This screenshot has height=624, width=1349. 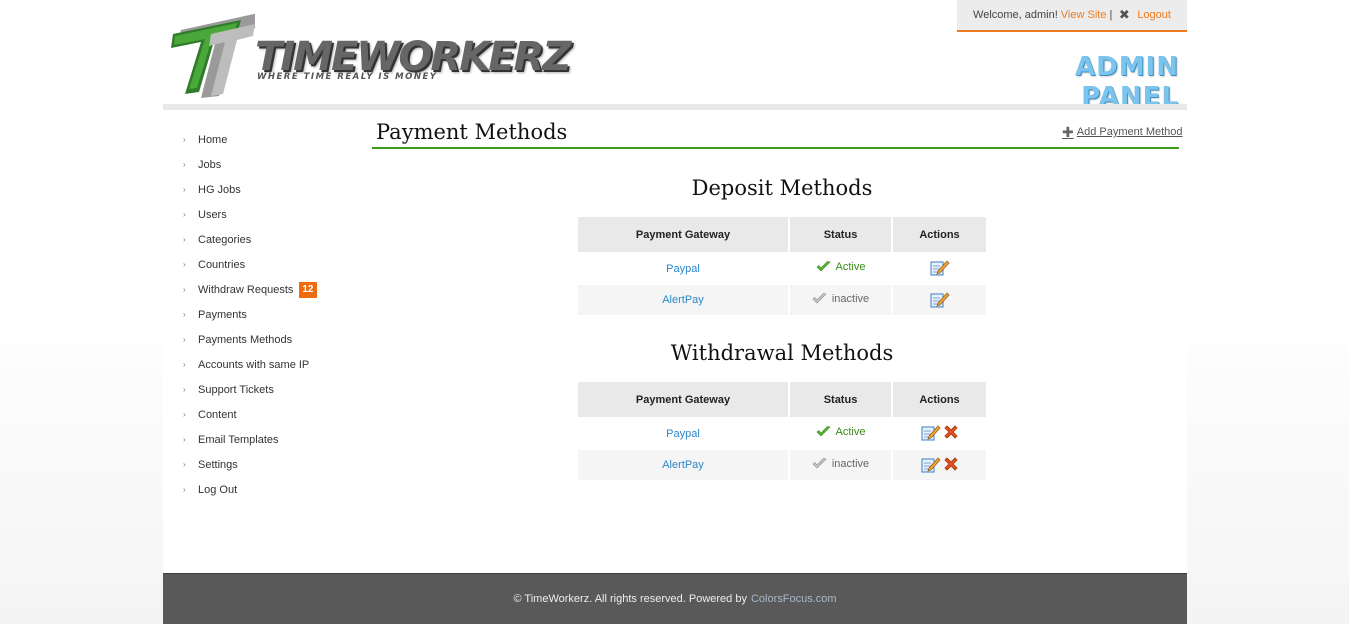 I want to click on sidebar-item-countries: › Countries, so click(x=273, y=264).